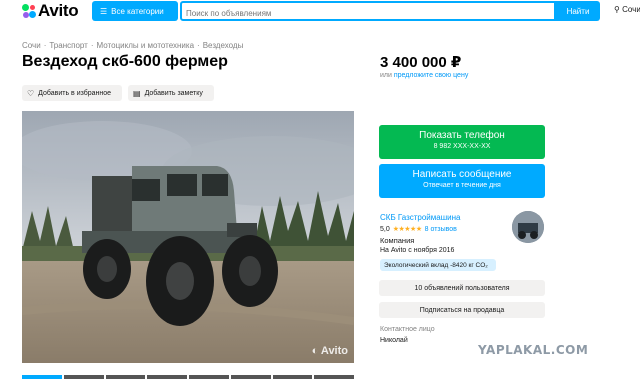 Image resolution: width=640 pixels, height=379 pixels. What do you see at coordinates (334, 351) in the screenshot?
I see `photo-watermark-text: Avito` at bounding box center [334, 351].